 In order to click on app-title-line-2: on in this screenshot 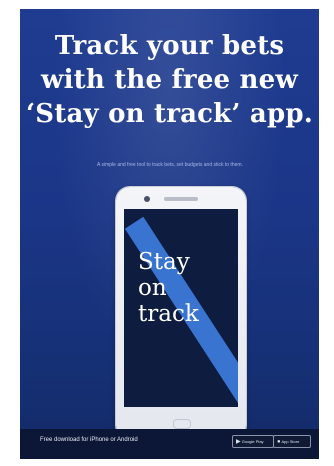, I will do `click(152, 288)`.